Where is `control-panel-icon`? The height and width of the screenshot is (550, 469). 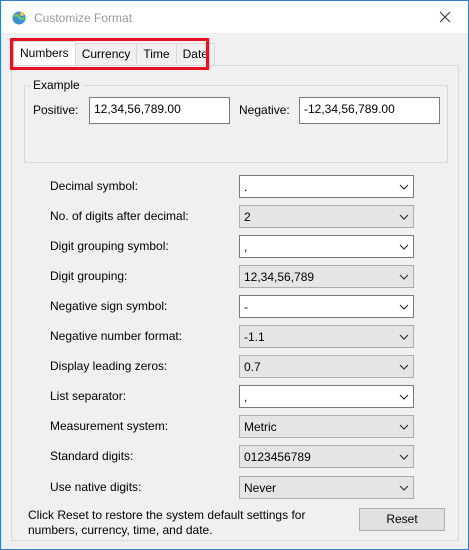 control-panel-icon is located at coordinates (19, 18).